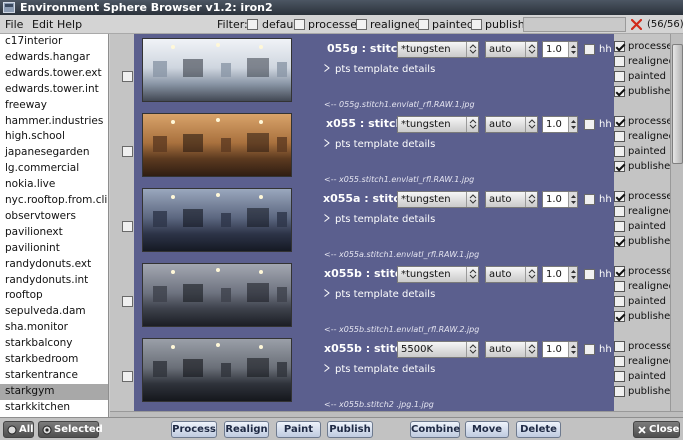 The height and width of the screenshot is (440, 683). I want to click on sidebar-item: edwards.tower.ext, so click(54, 74).